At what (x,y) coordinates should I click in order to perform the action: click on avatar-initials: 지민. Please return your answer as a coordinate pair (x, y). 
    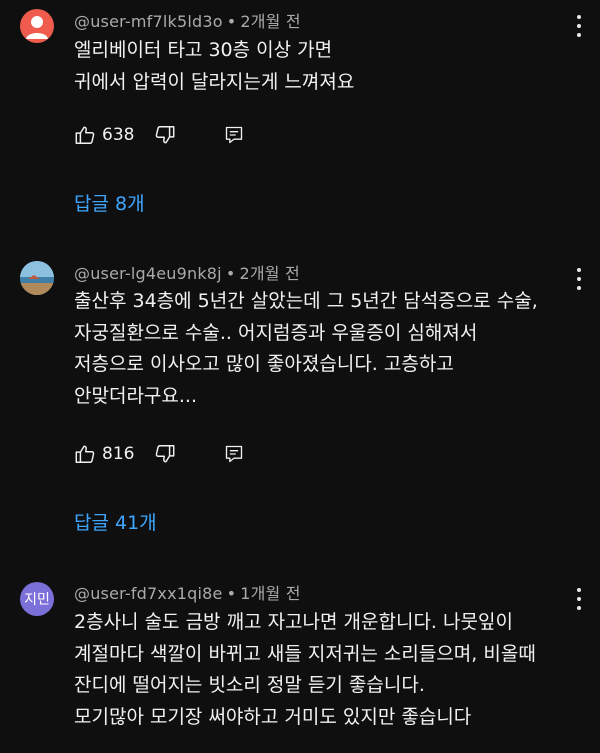
    Looking at the image, I should click on (37, 600).